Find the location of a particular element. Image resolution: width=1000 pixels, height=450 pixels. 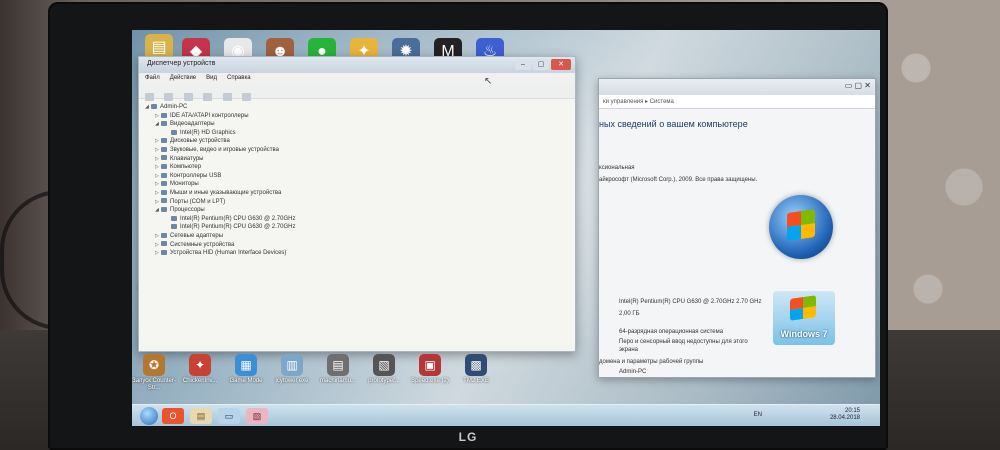

forward-icon is located at coordinates (169, 97).